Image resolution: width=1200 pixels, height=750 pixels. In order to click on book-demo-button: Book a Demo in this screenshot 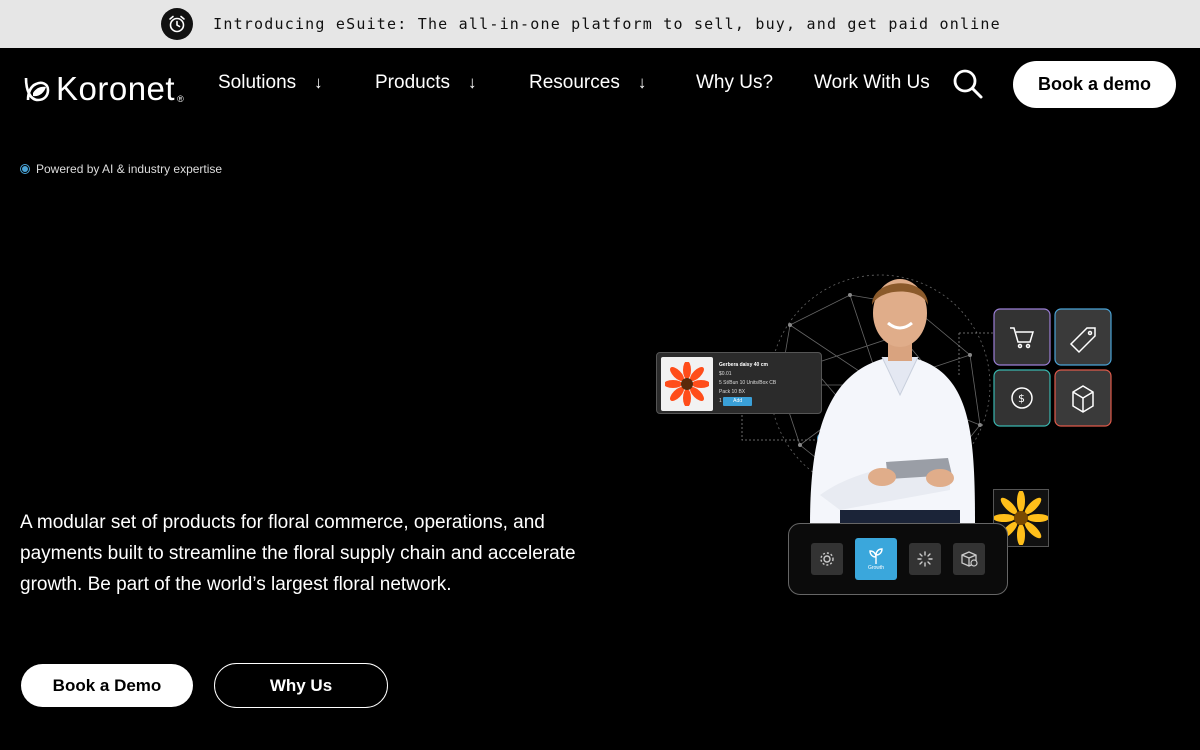, I will do `click(107, 685)`.